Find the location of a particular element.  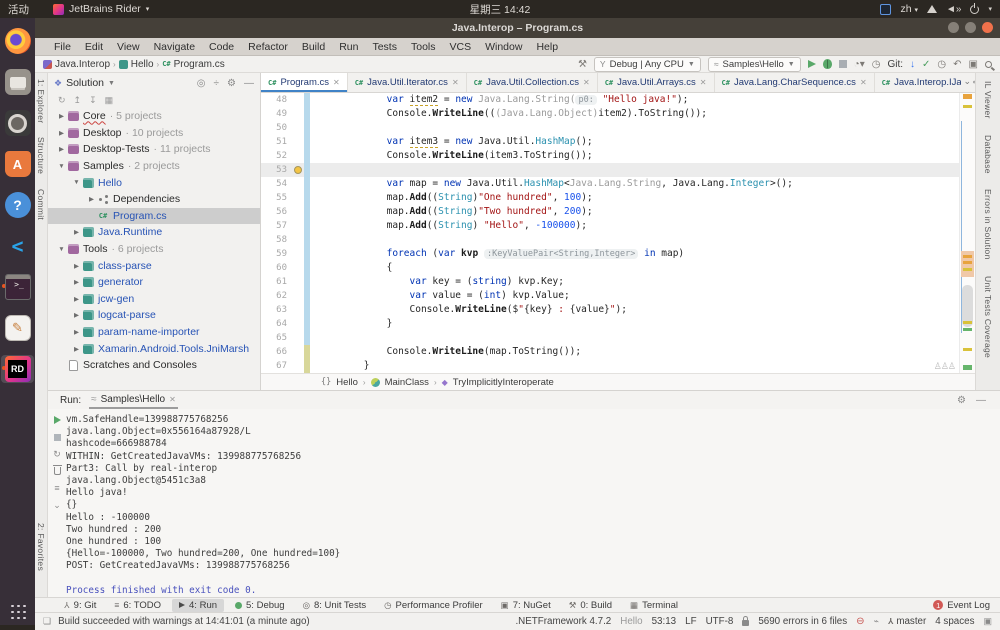

menu-item-view: View is located at coordinates (128, 47).